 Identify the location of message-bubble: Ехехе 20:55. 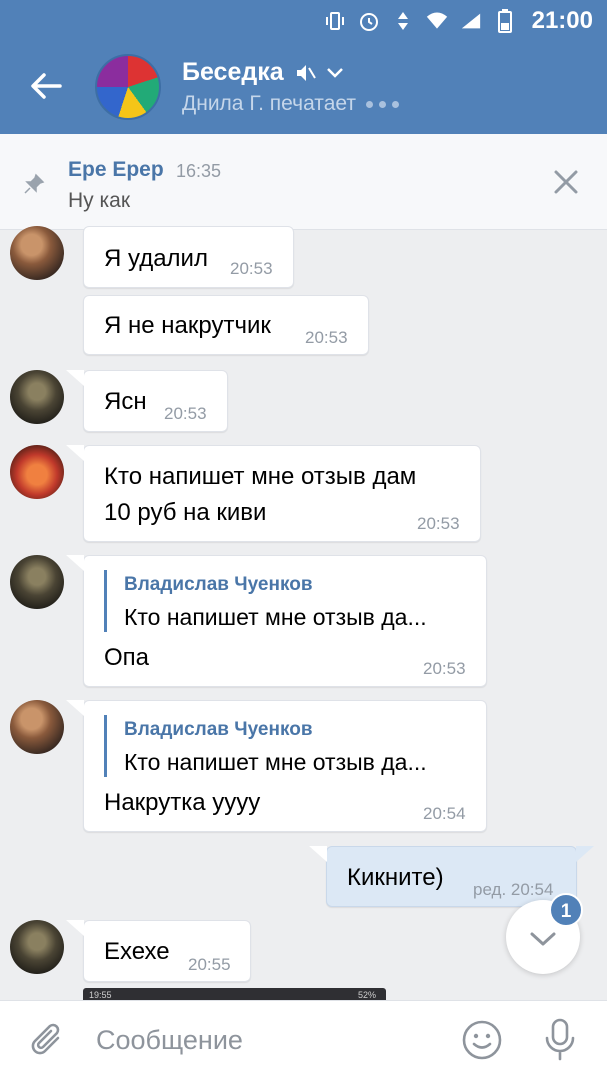
(158, 951).